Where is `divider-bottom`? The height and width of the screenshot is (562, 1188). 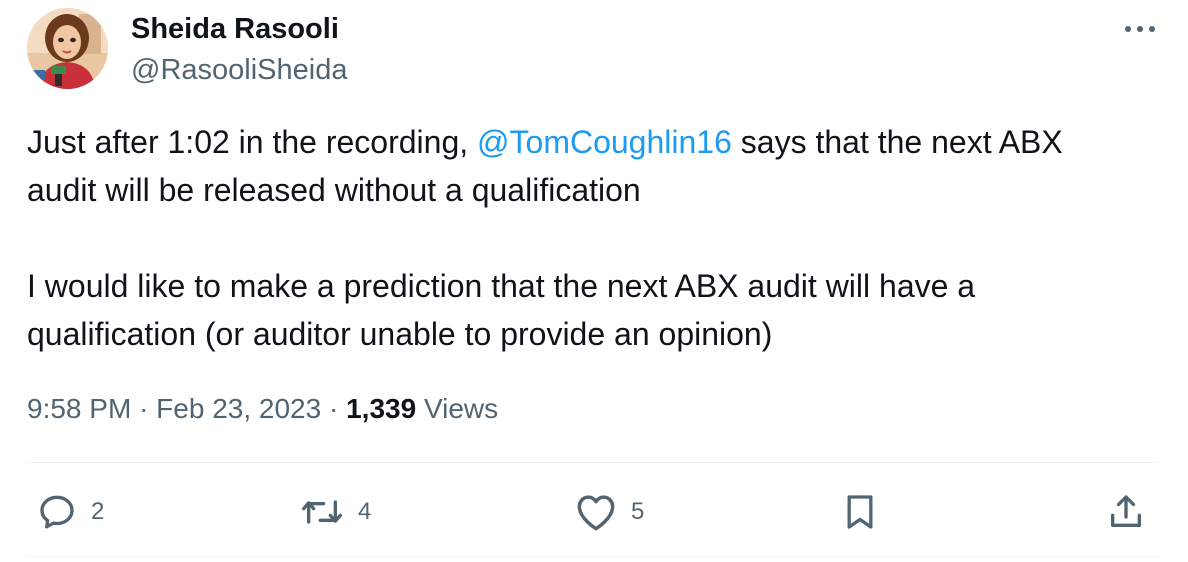 divider-bottom is located at coordinates (593, 556).